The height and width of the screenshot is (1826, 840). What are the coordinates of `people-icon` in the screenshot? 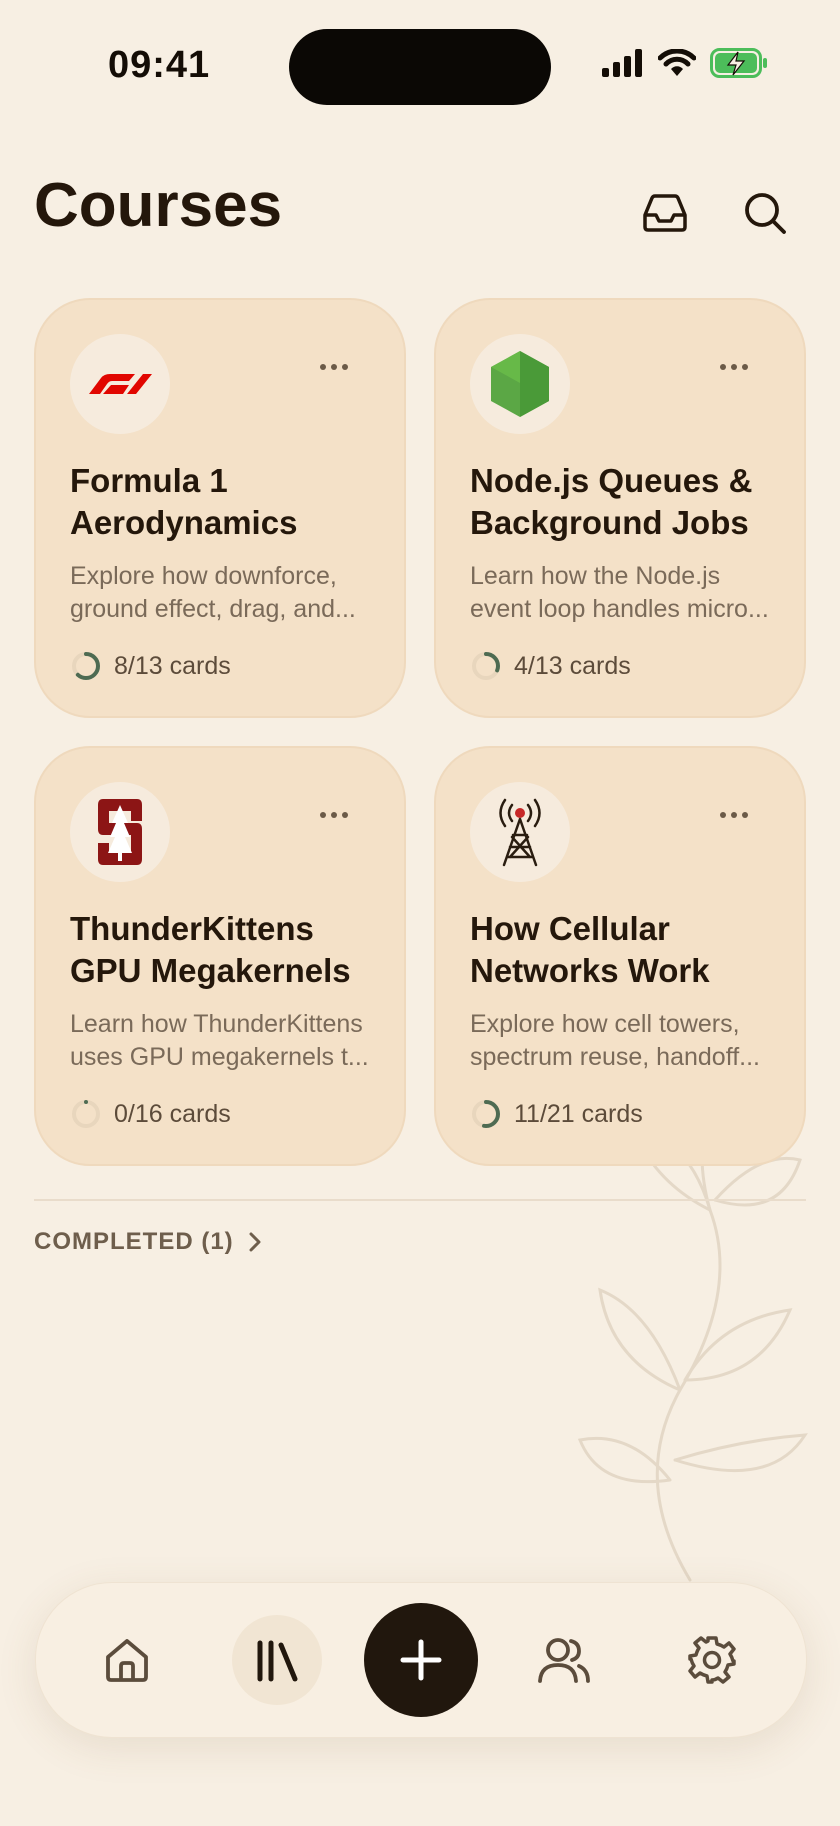 It's located at (564, 1660).